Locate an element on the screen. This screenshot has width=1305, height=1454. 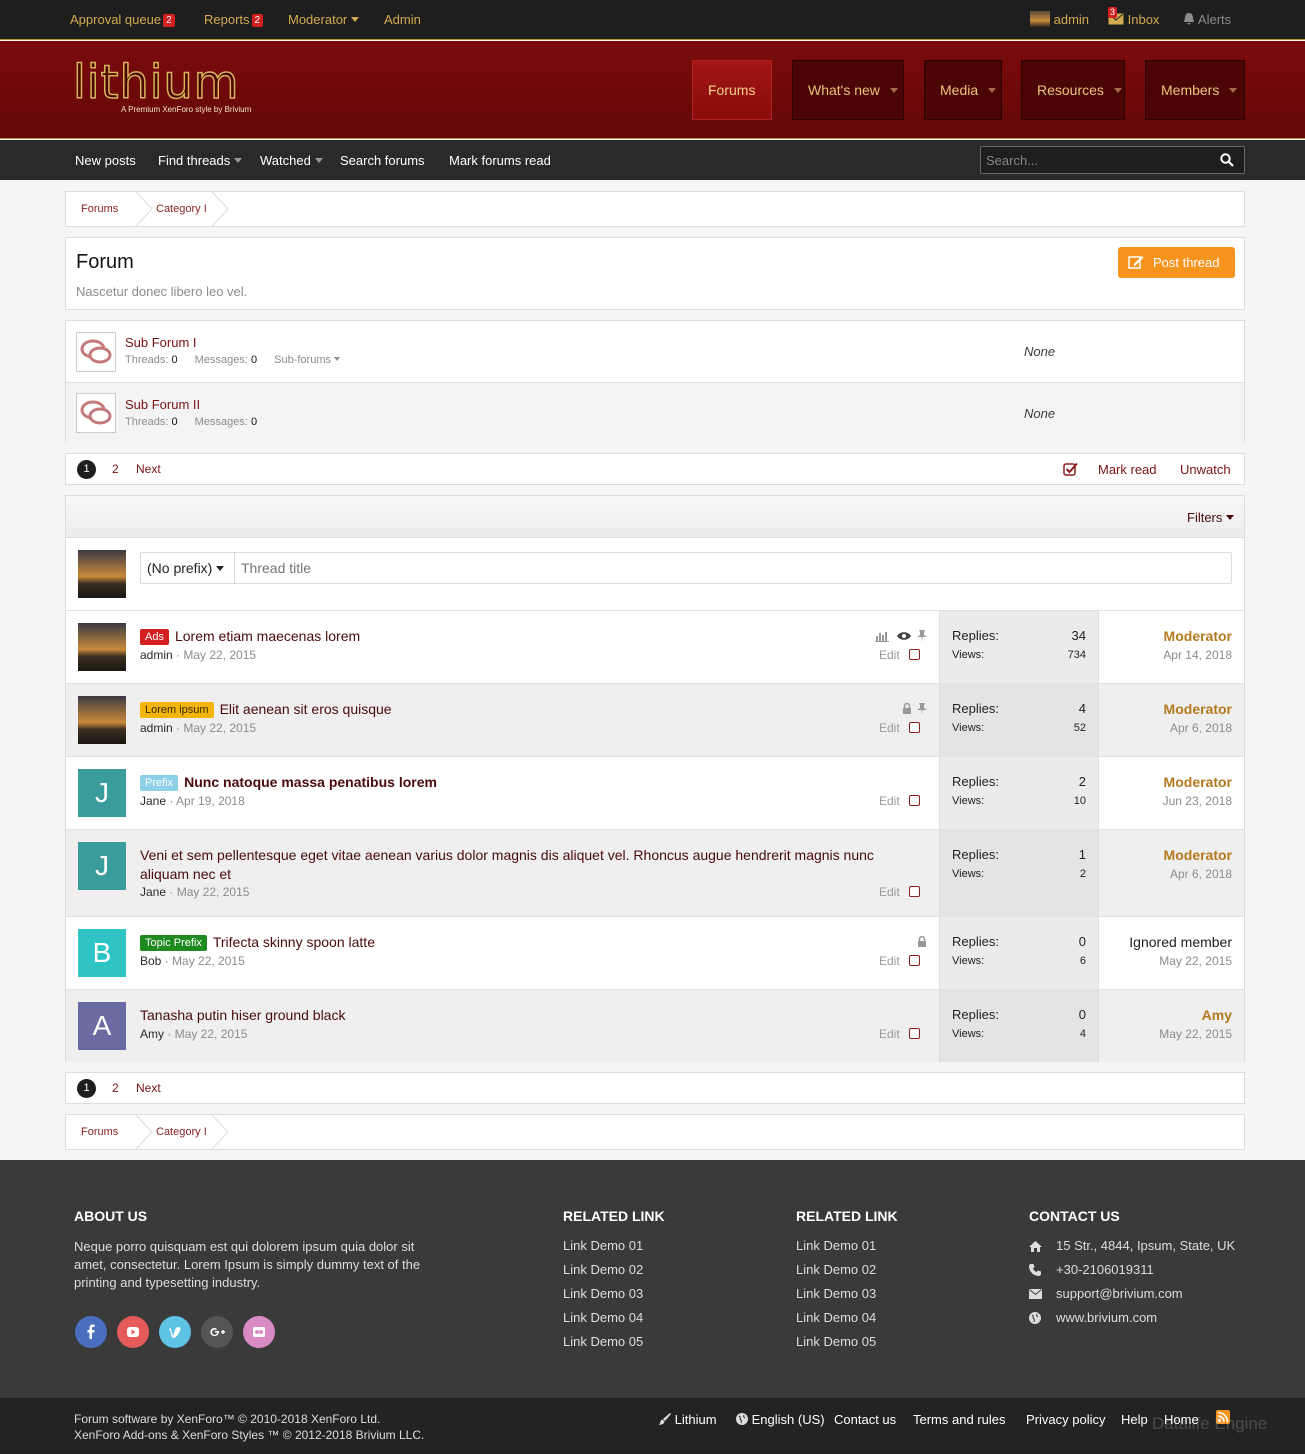
youtube-icon is located at coordinates (133, 1332).